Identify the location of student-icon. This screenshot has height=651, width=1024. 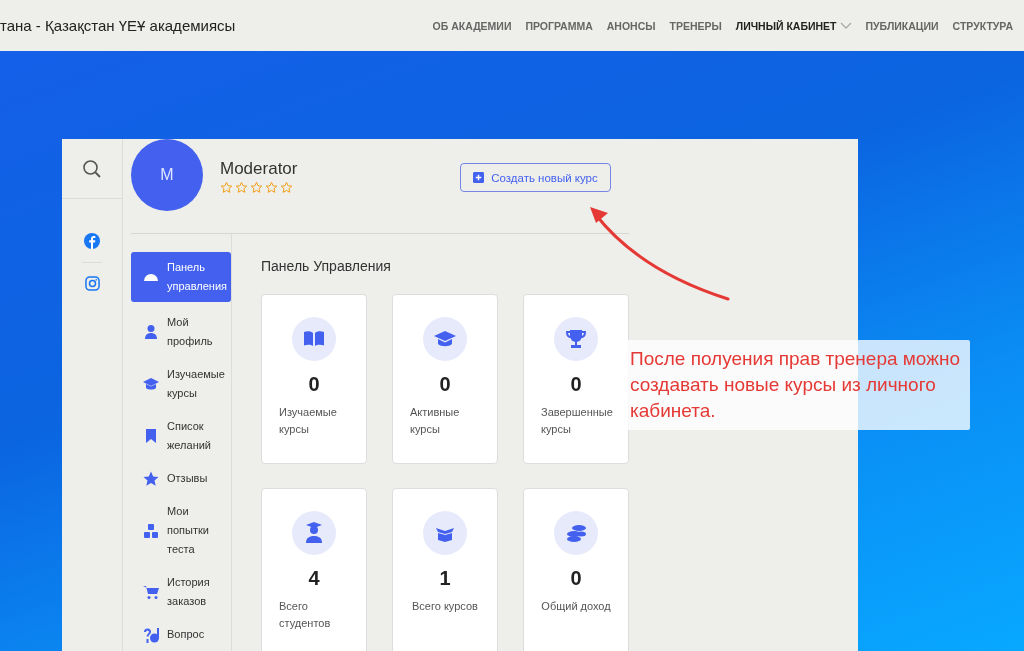
(314, 533).